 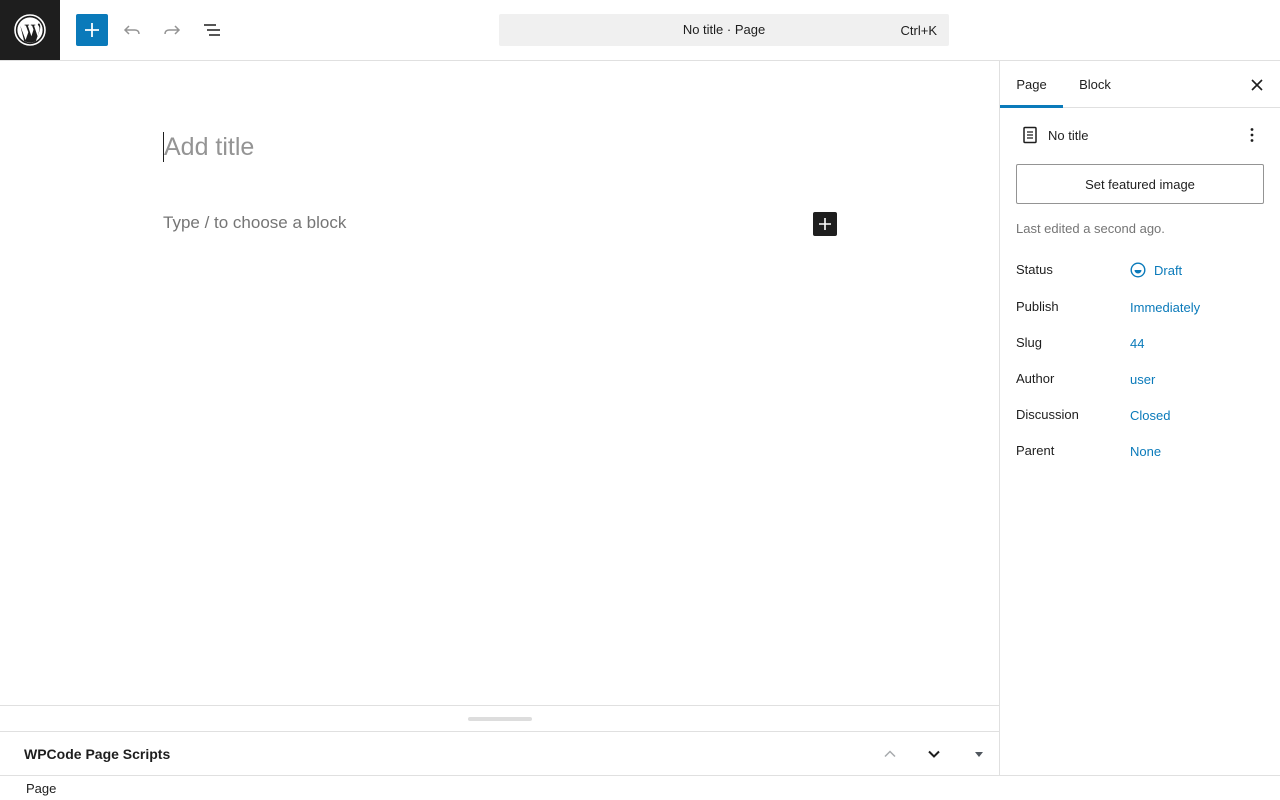 I want to click on more-vertical-icon, so click(x=1252, y=135).